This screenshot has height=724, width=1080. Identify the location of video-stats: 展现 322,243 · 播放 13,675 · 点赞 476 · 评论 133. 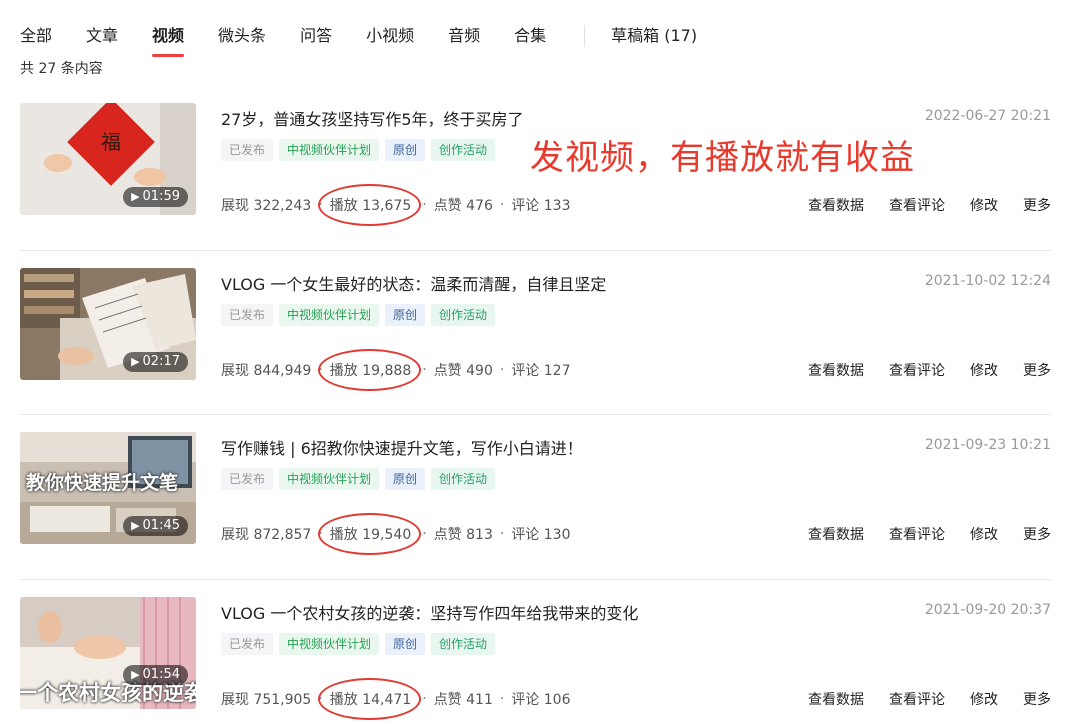
(396, 205).